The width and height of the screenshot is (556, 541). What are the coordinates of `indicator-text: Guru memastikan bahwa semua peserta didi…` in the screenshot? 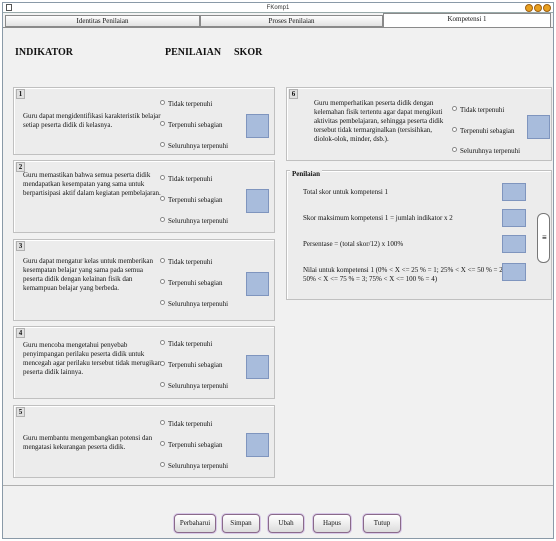 It's located at (92, 184).